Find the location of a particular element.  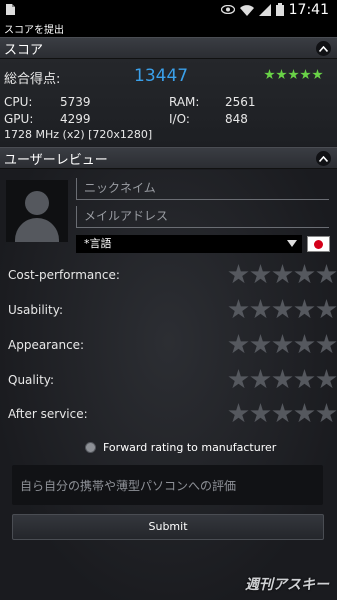

review-section-header: ユーザーレビュー is located at coordinates (168, 158).